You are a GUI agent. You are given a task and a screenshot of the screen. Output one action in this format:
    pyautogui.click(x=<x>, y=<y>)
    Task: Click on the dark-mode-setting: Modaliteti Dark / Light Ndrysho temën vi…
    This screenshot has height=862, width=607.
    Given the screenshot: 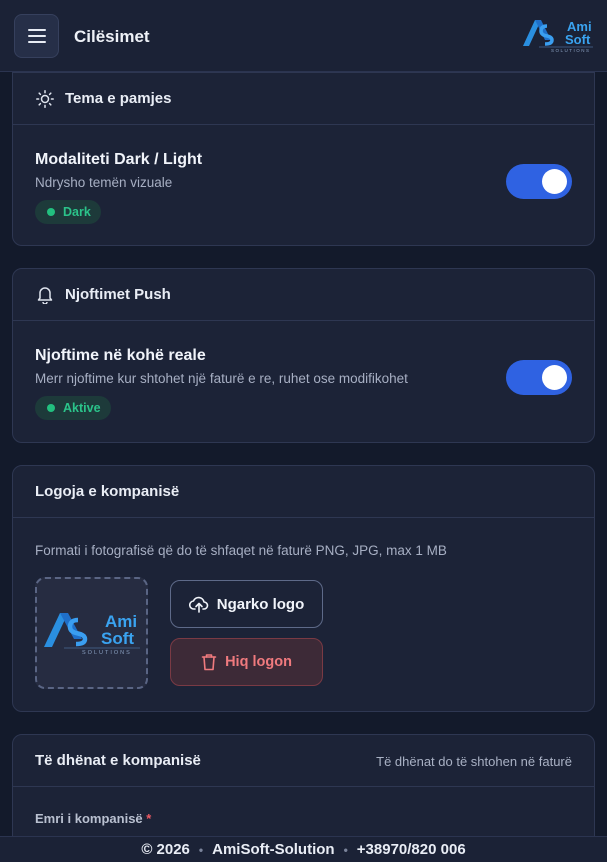 What is the action you would take?
    pyautogui.click(x=303, y=174)
    